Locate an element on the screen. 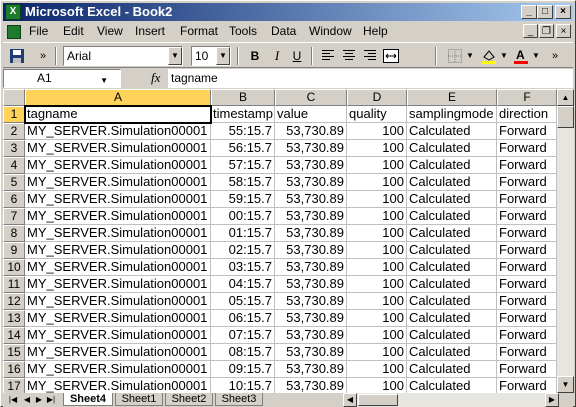 The width and height of the screenshot is (576, 407). row-header: 14 is located at coordinates (14, 335).